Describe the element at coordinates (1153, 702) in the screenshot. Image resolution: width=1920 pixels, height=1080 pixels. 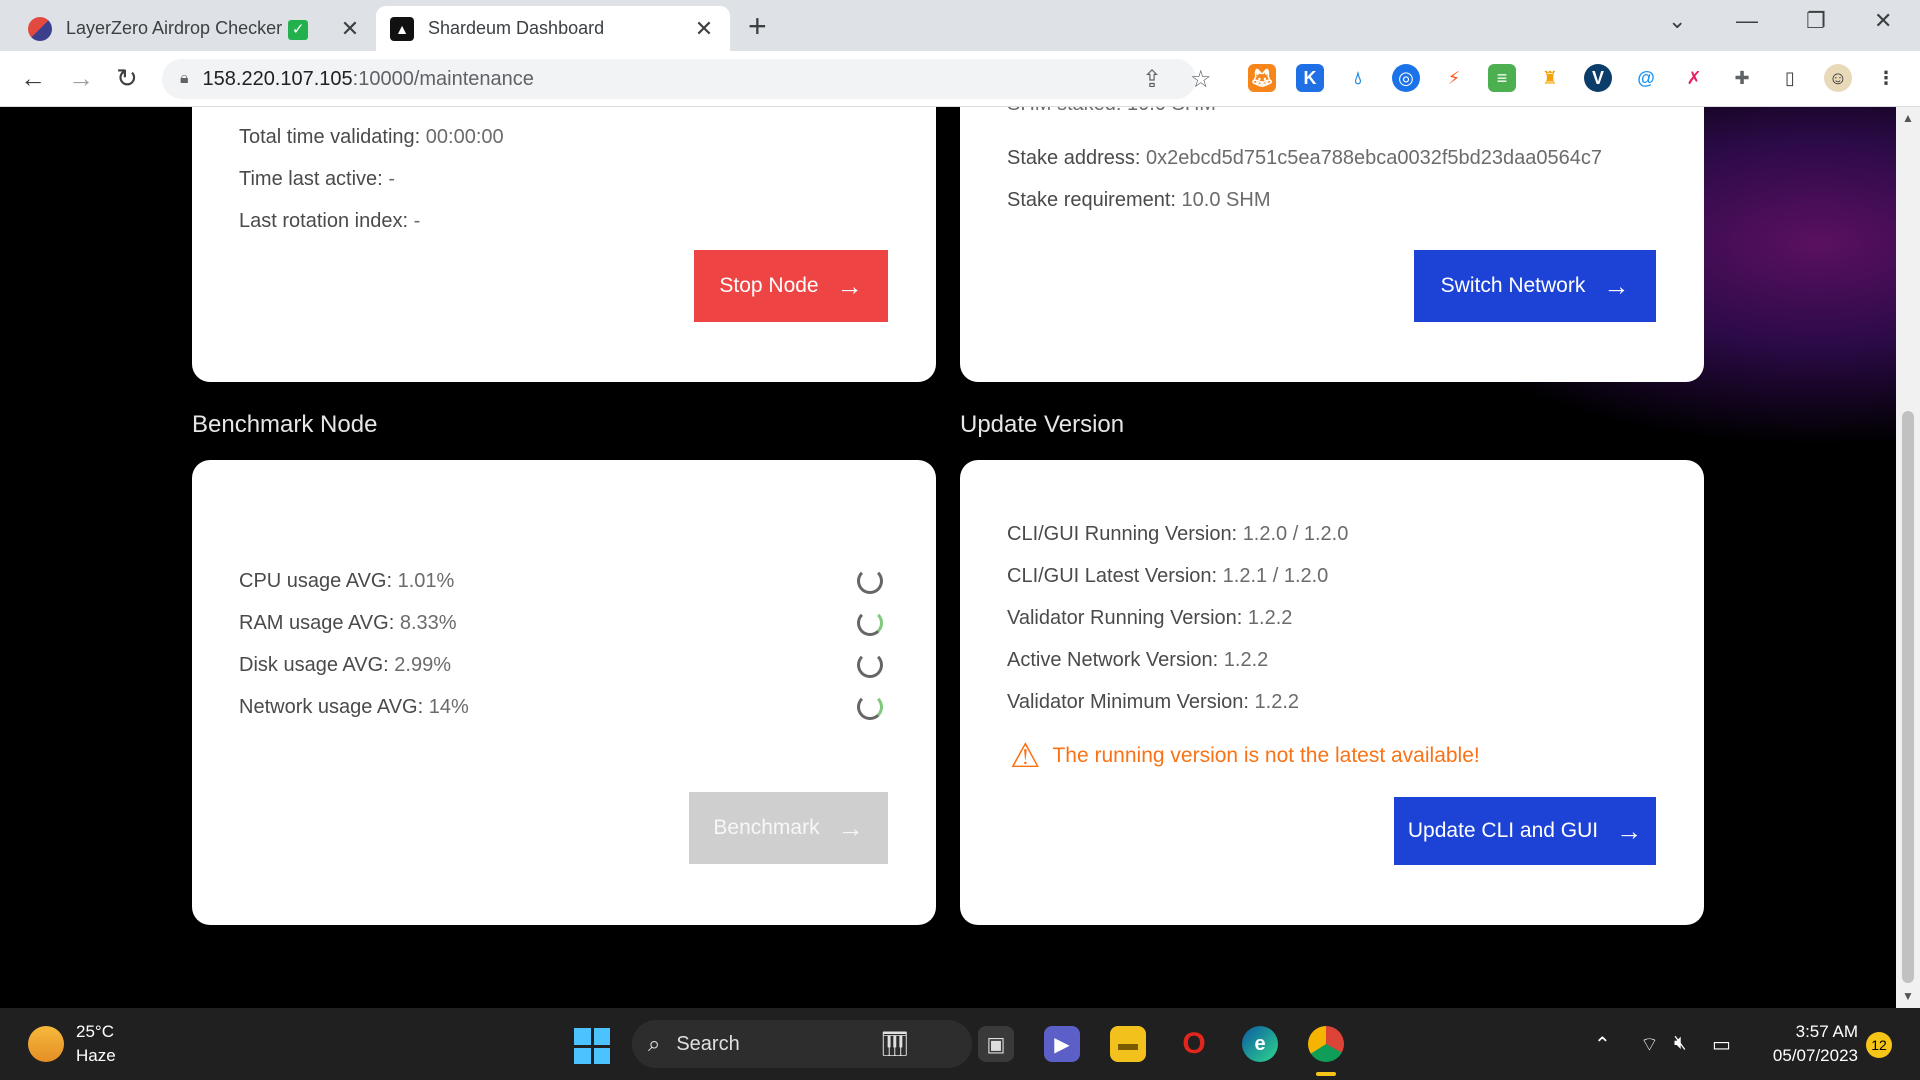
I see `validator-minimum-row: Validator Minimum Version: 1.2.2` at that location.